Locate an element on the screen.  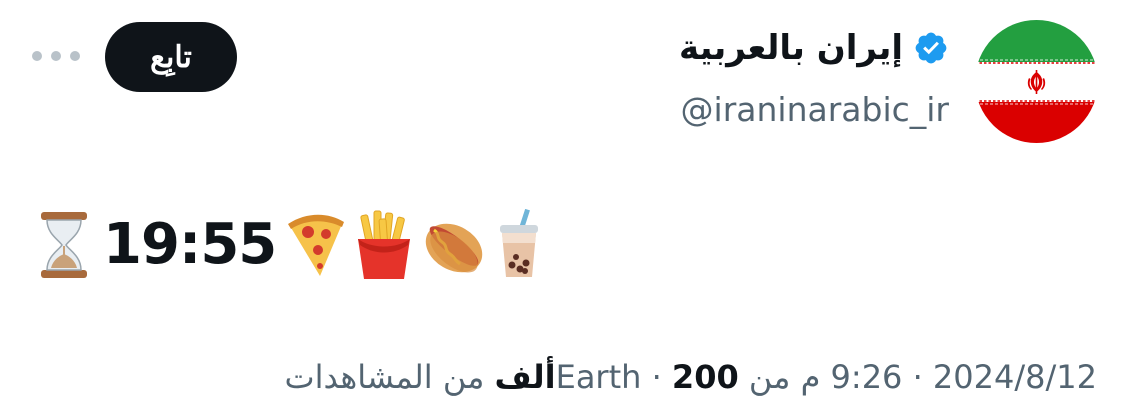
tweet-text: 19:55 is located at coordinates (290, 245).